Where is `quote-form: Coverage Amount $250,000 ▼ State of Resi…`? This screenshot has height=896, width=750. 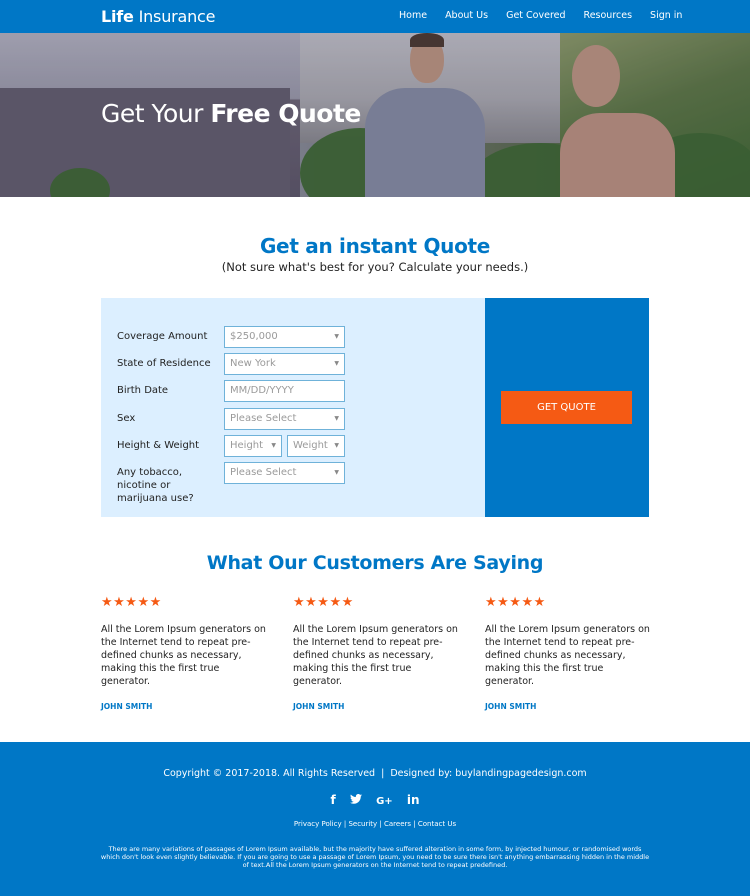
quote-form: Coverage Amount $250,000 ▼ State of Resi… is located at coordinates (293, 407).